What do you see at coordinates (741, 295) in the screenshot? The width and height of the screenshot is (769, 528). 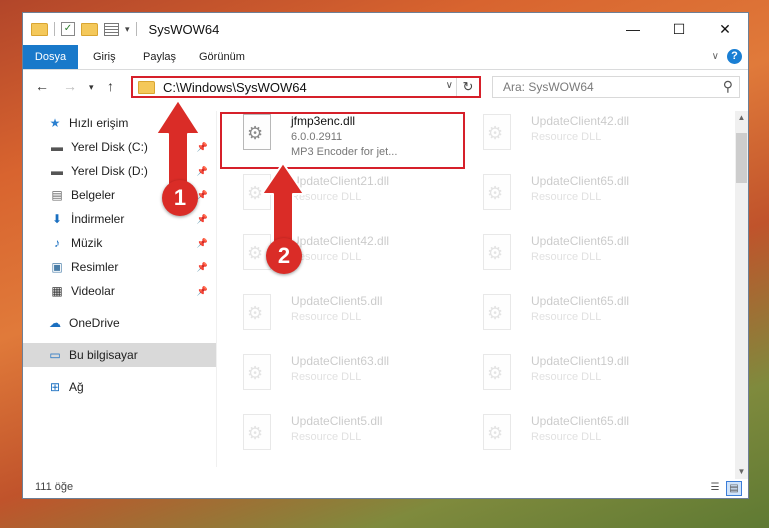 I see `vertical-scrollbar: ▲ ▼` at bounding box center [741, 295].